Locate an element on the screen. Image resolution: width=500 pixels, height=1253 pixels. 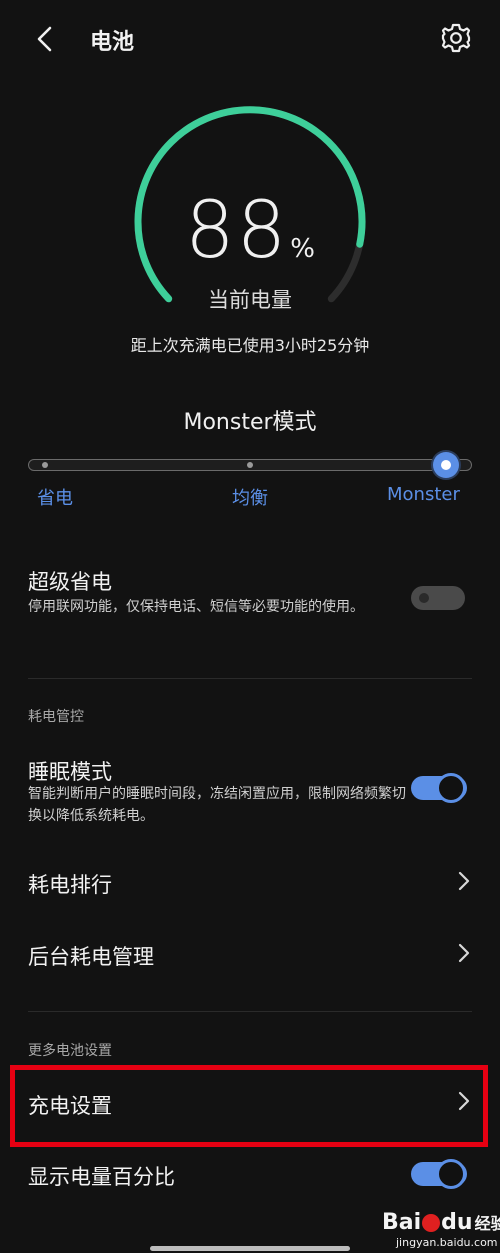
watermark-brand2: du is located at coordinates (457, 1222).